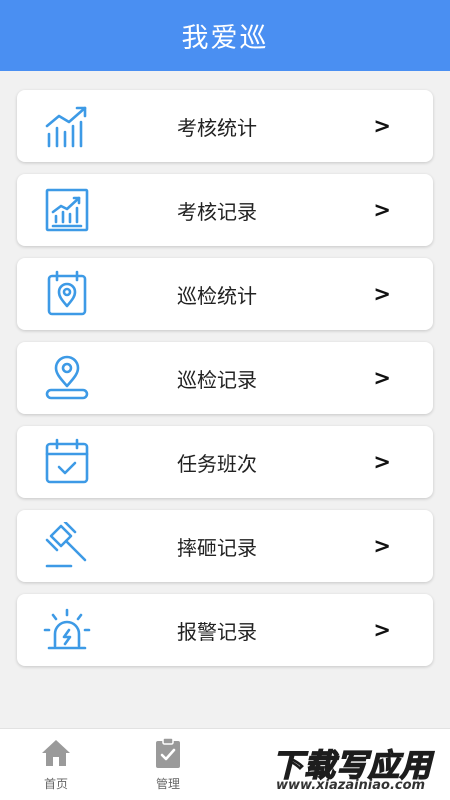 Image resolution: width=450 pixels, height=800 pixels. Describe the element at coordinates (357, 768) in the screenshot. I see `watermark: 下载写应用 www.xiazainiao.com` at that location.